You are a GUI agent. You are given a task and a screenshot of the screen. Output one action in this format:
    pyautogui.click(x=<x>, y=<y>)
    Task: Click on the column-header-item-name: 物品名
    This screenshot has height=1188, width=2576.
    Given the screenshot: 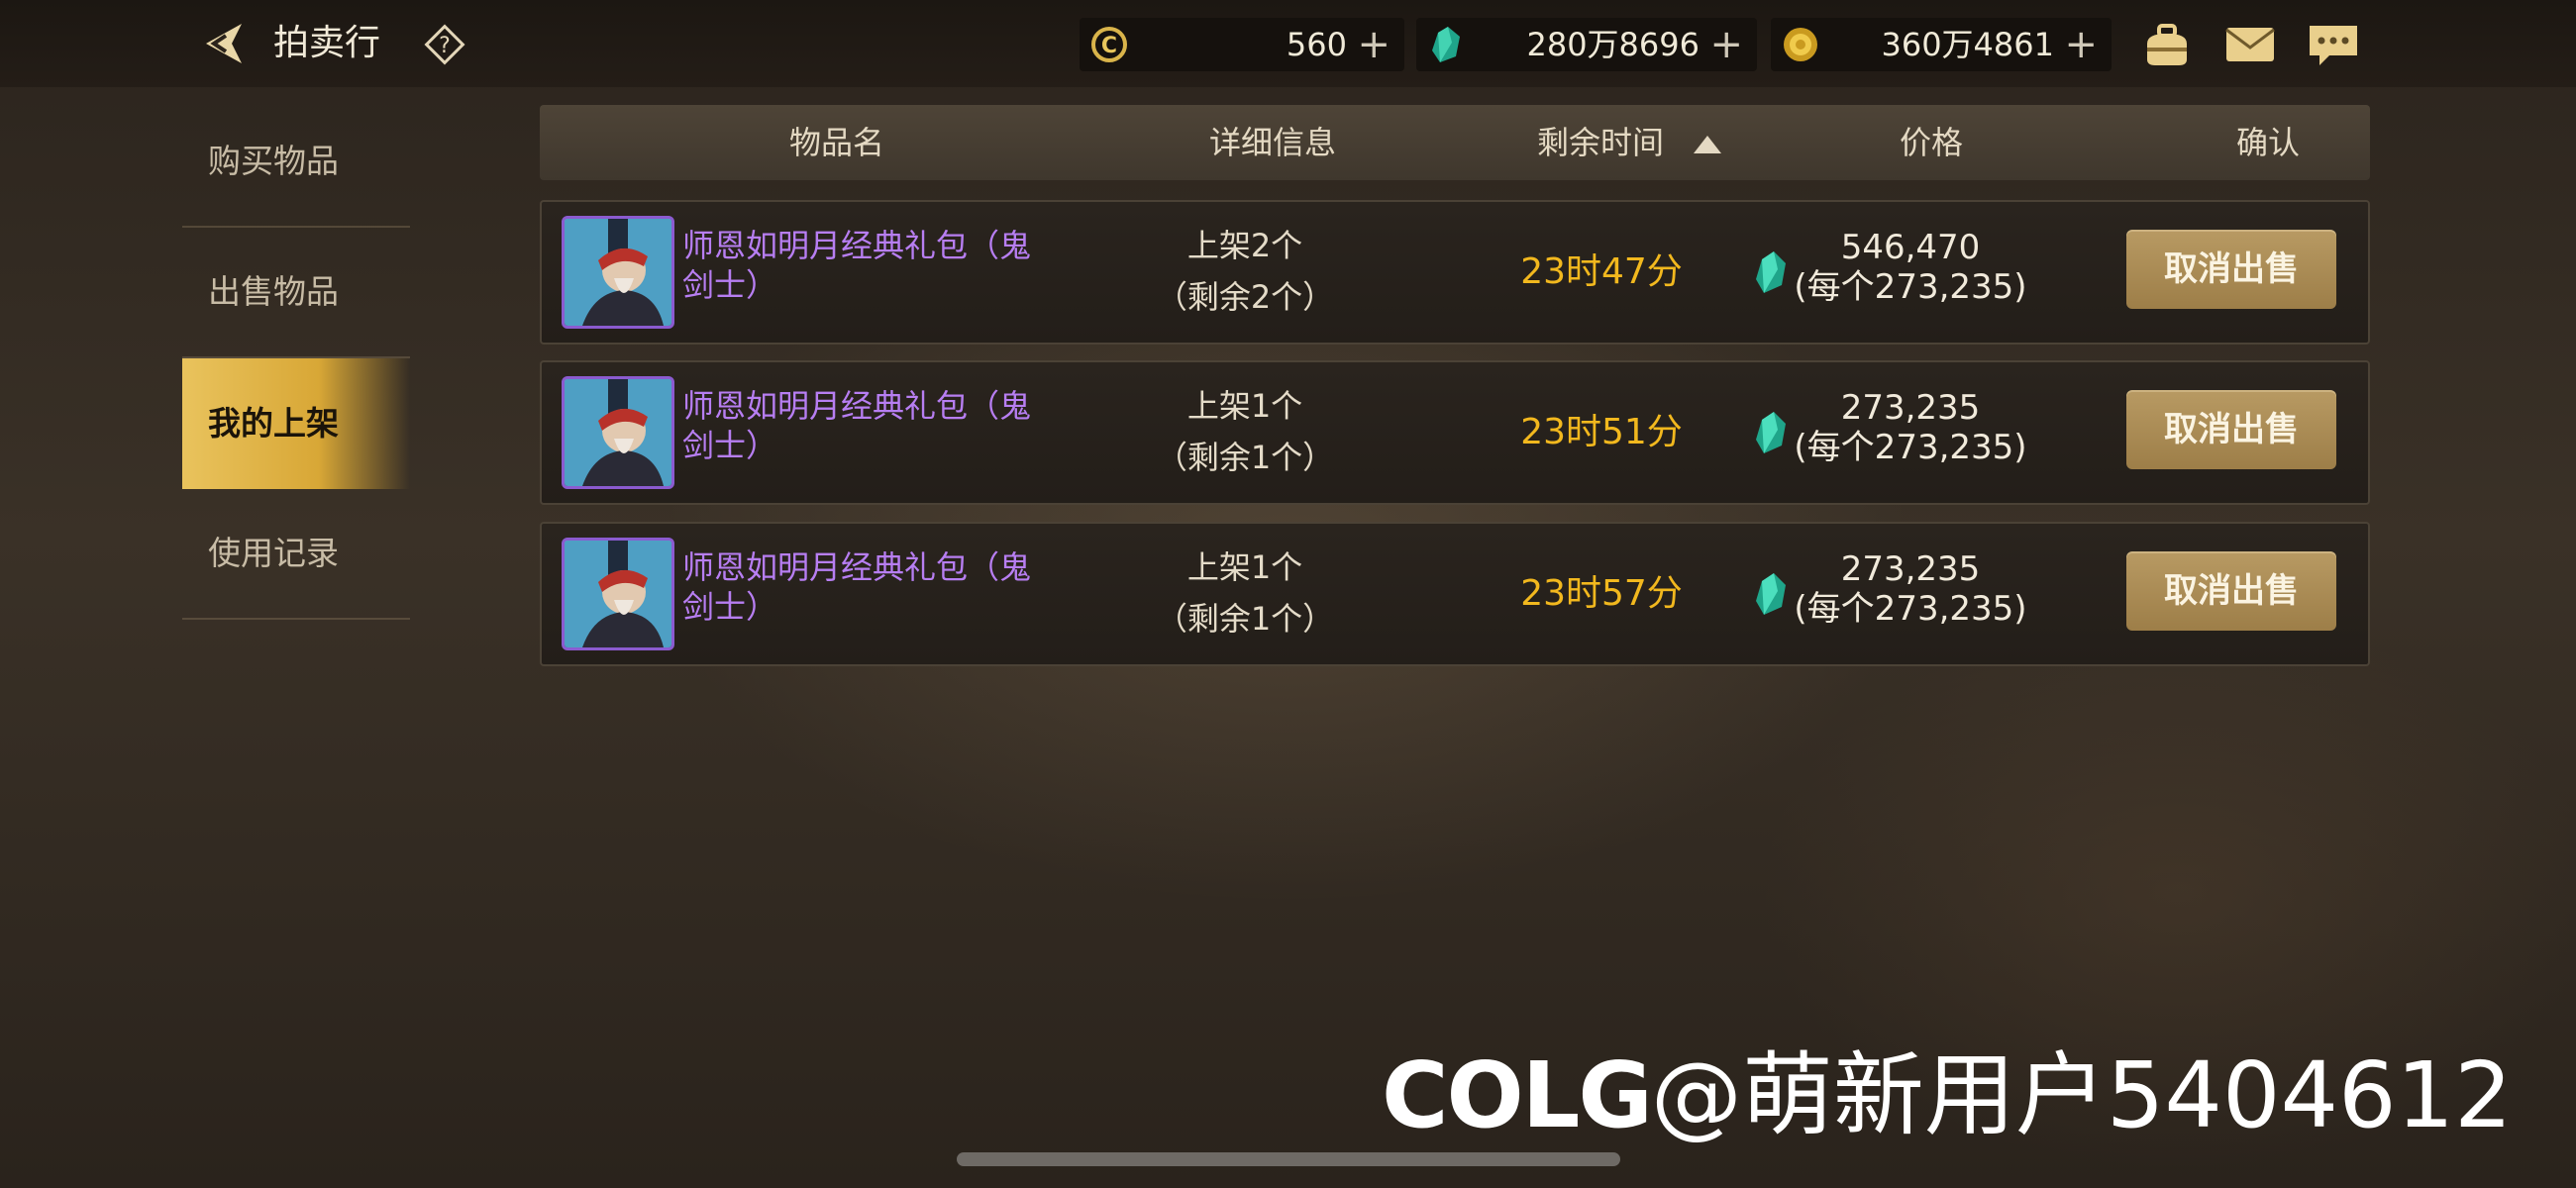 What is the action you would take?
    pyautogui.click(x=836, y=142)
    